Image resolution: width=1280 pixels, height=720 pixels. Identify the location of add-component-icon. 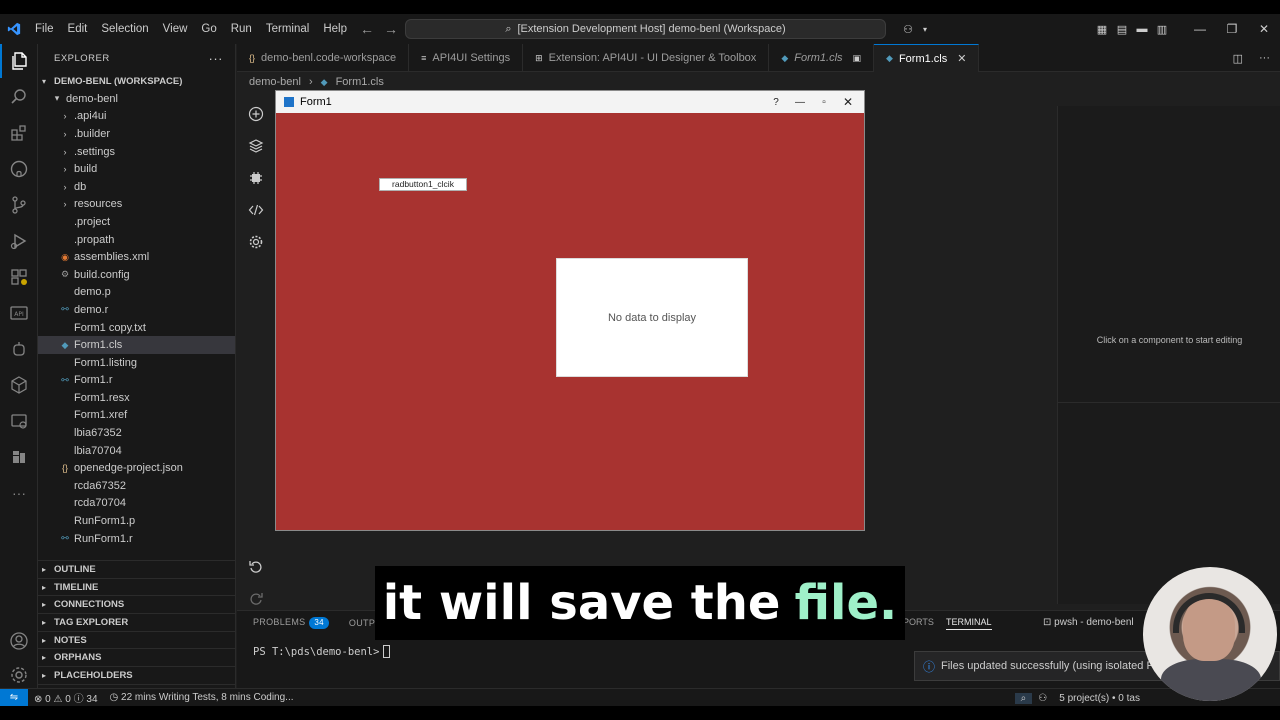
(256, 114).